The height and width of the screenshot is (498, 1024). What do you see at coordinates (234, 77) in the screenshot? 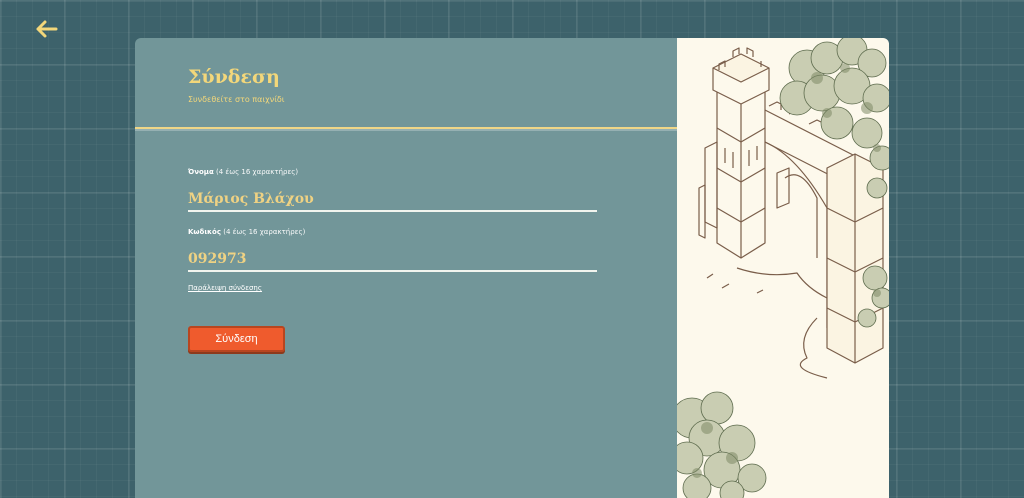
I see `page-title: Σύνδεση` at bounding box center [234, 77].